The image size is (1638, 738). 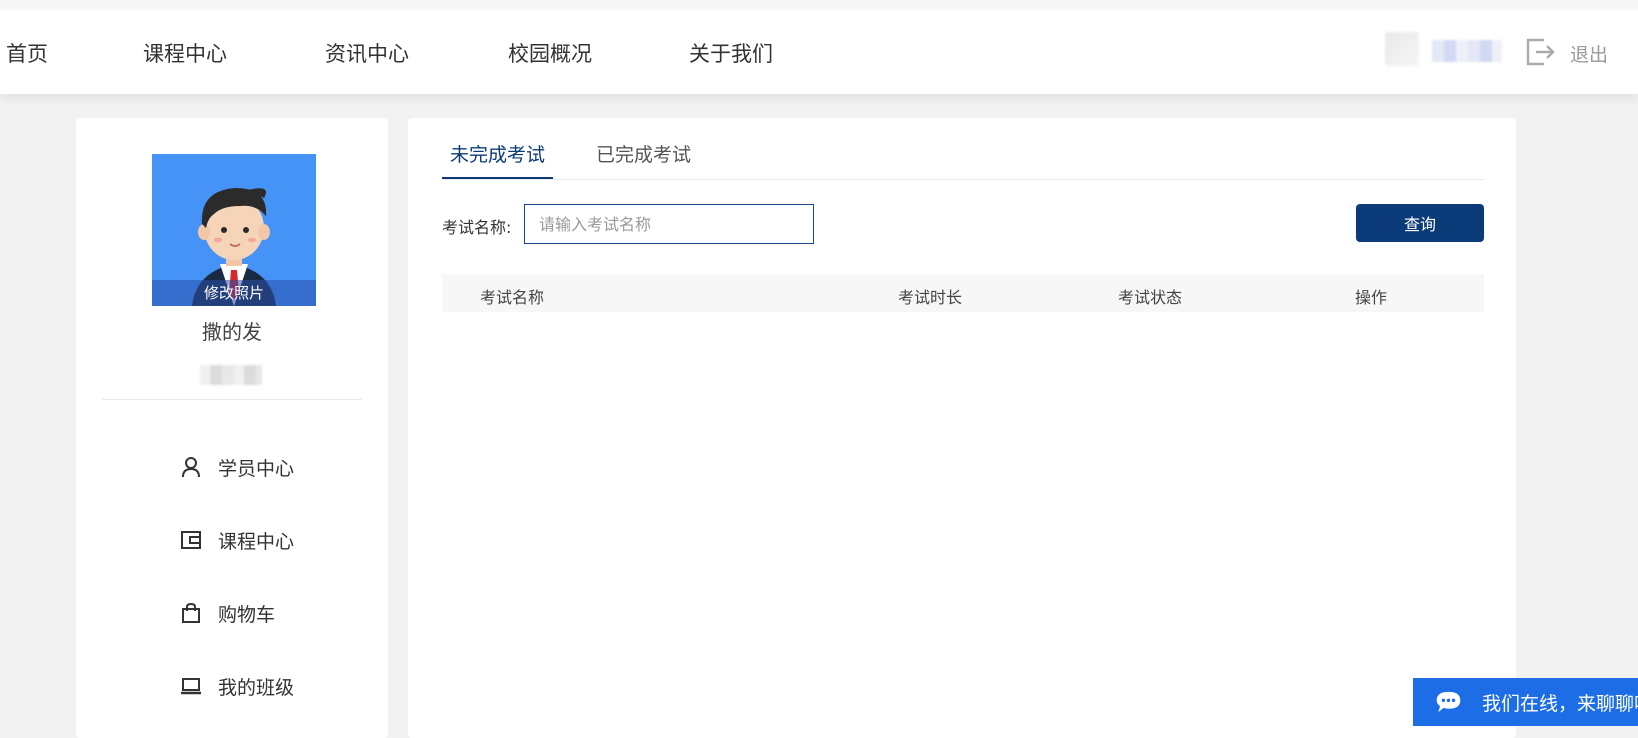 What do you see at coordinates (963, 158) in the screenshot?
I see `exam-tabs: 未完成考试 已完成考试` at bounding box center [963, 158].